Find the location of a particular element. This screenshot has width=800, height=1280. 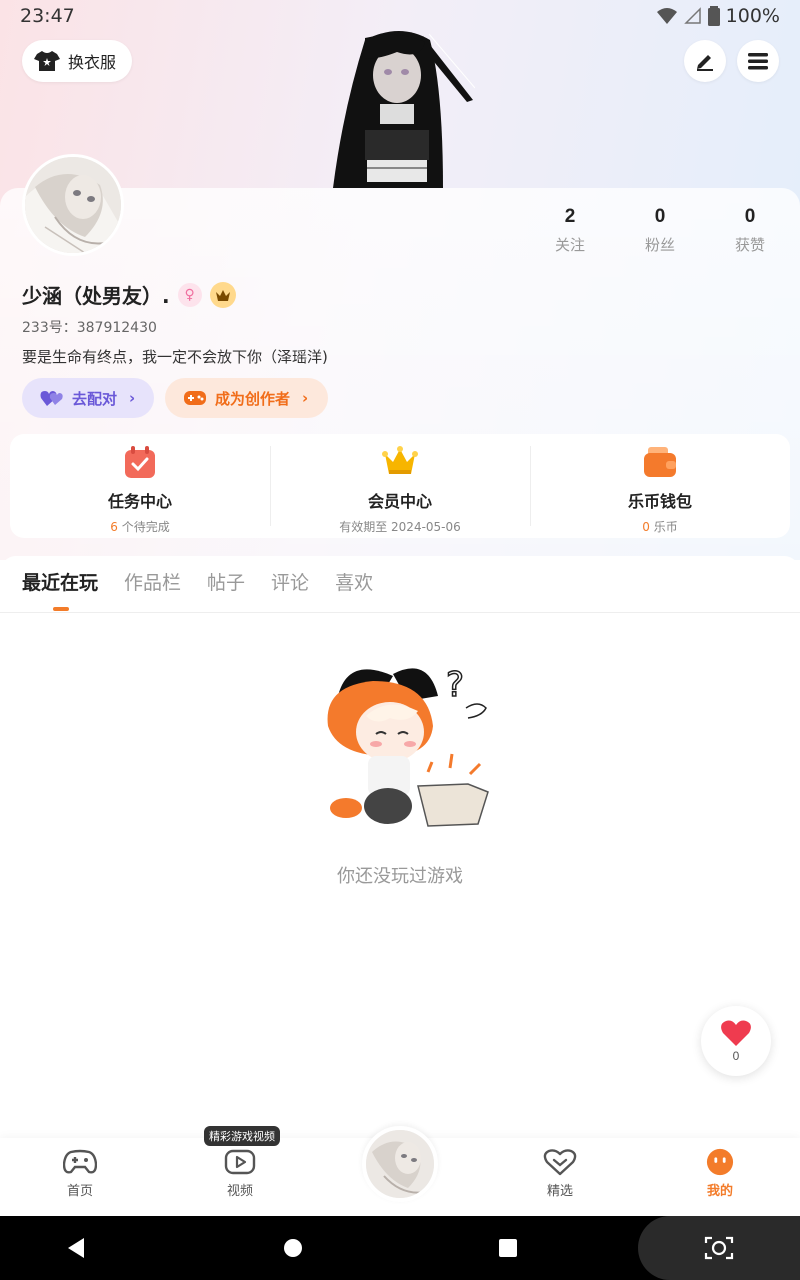

empty-state-text: 你还没玩过游戏 is located at coordinates (400, 876).